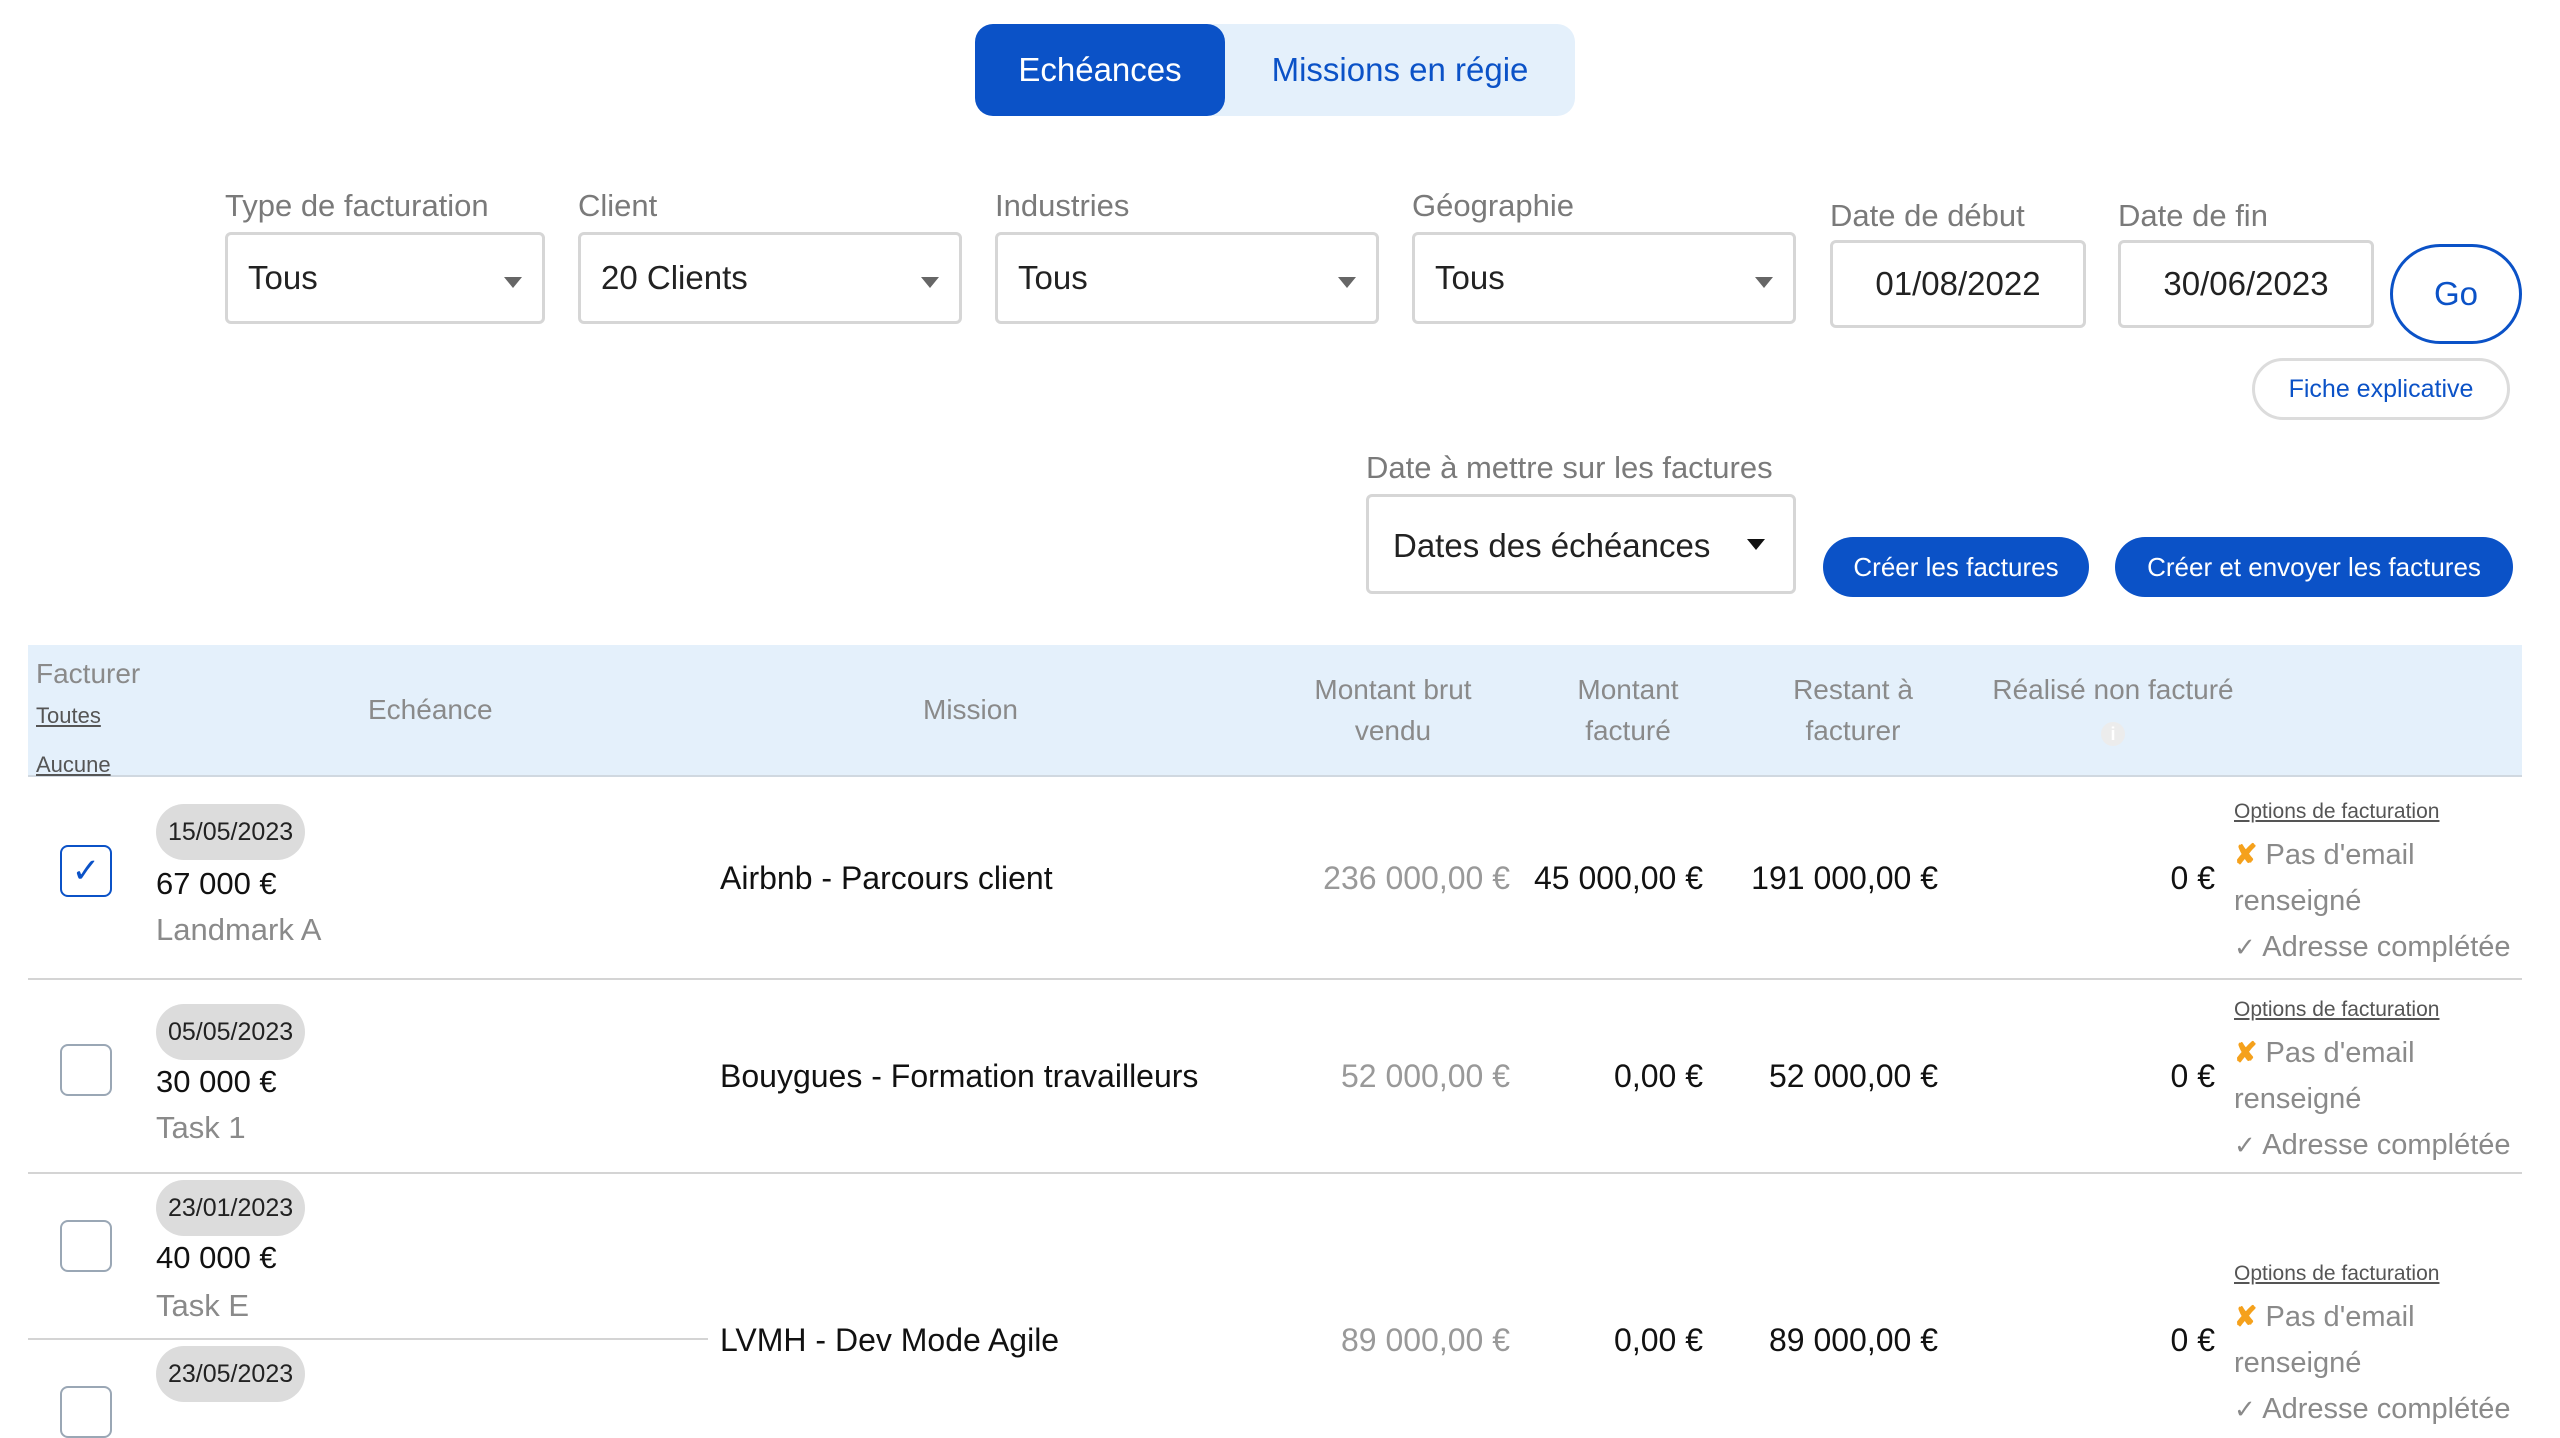 The width and height of the screenshot is (2560, 1438). Describe the element at coordinates (385, 278) in the screenshot. I see `type-facturation-select: Tous` at that location.